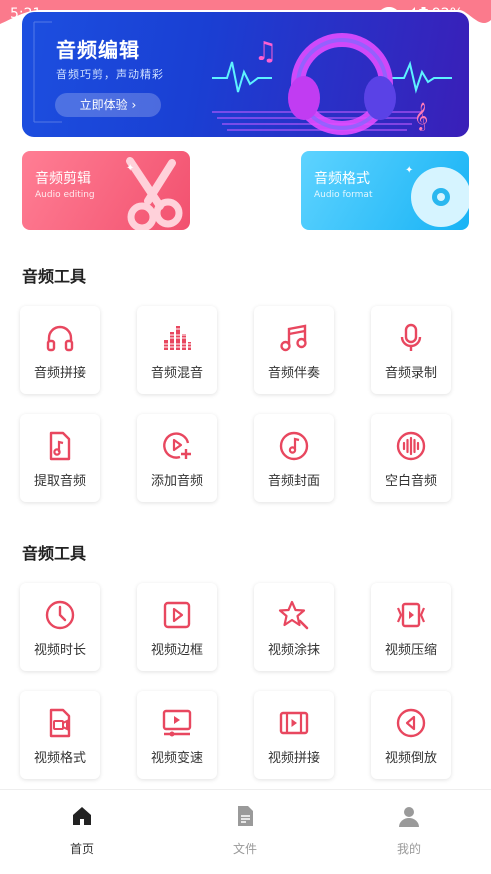  Describe the element at coordinates (54, 276) in the screenshot. I see `audio-tools-heading: 音频工具` at that location.